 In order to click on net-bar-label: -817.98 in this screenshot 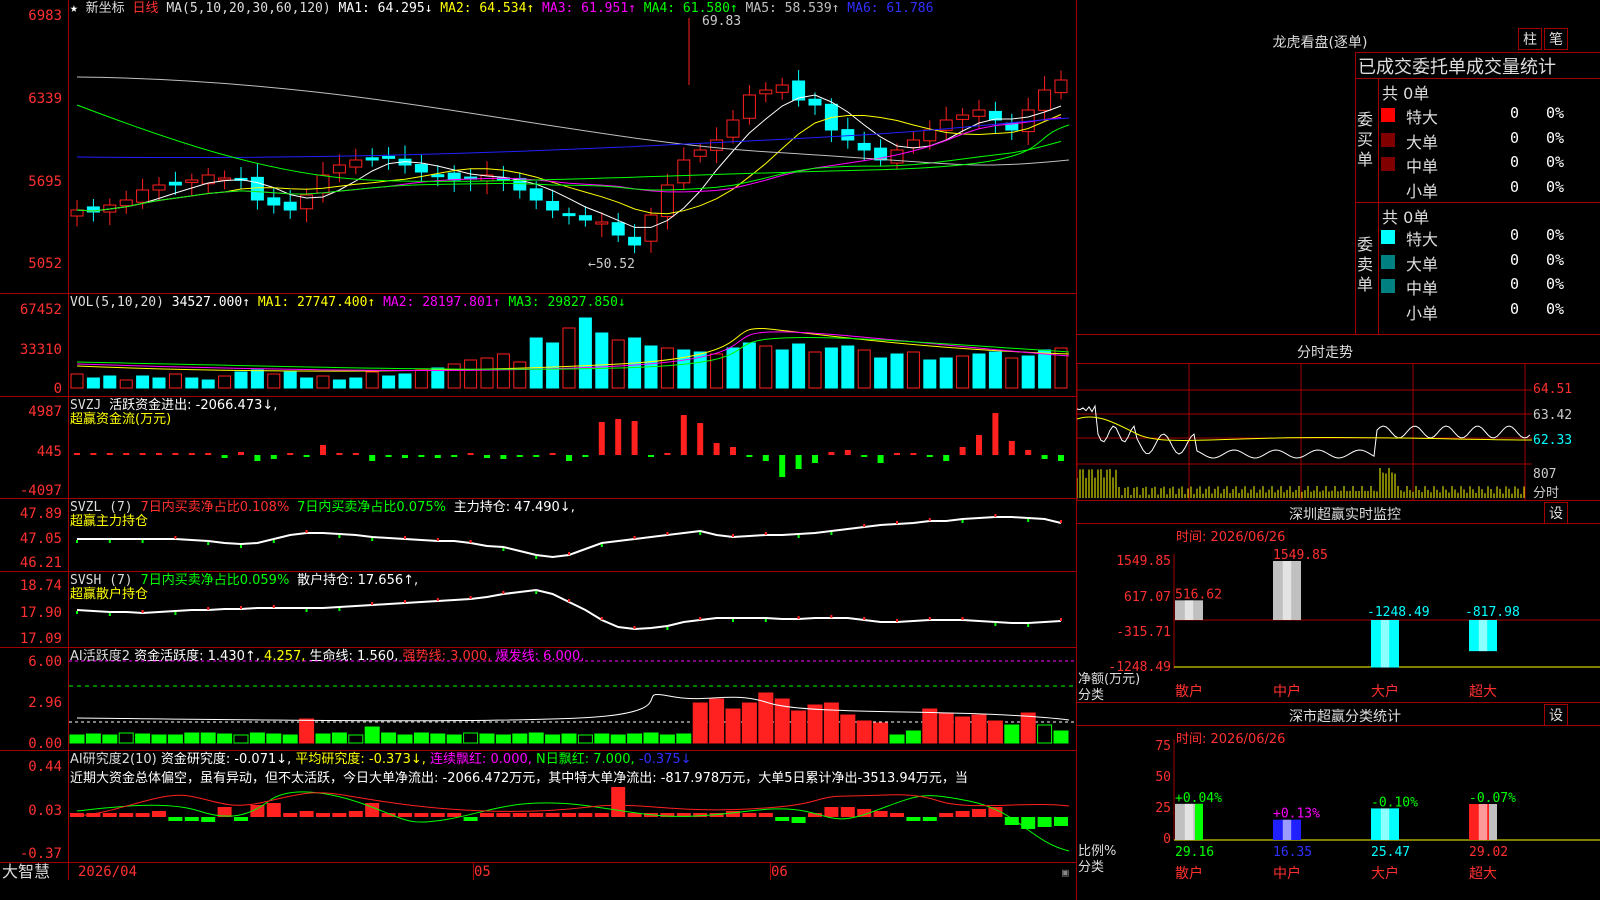, I will do `click(1492, 612)`.